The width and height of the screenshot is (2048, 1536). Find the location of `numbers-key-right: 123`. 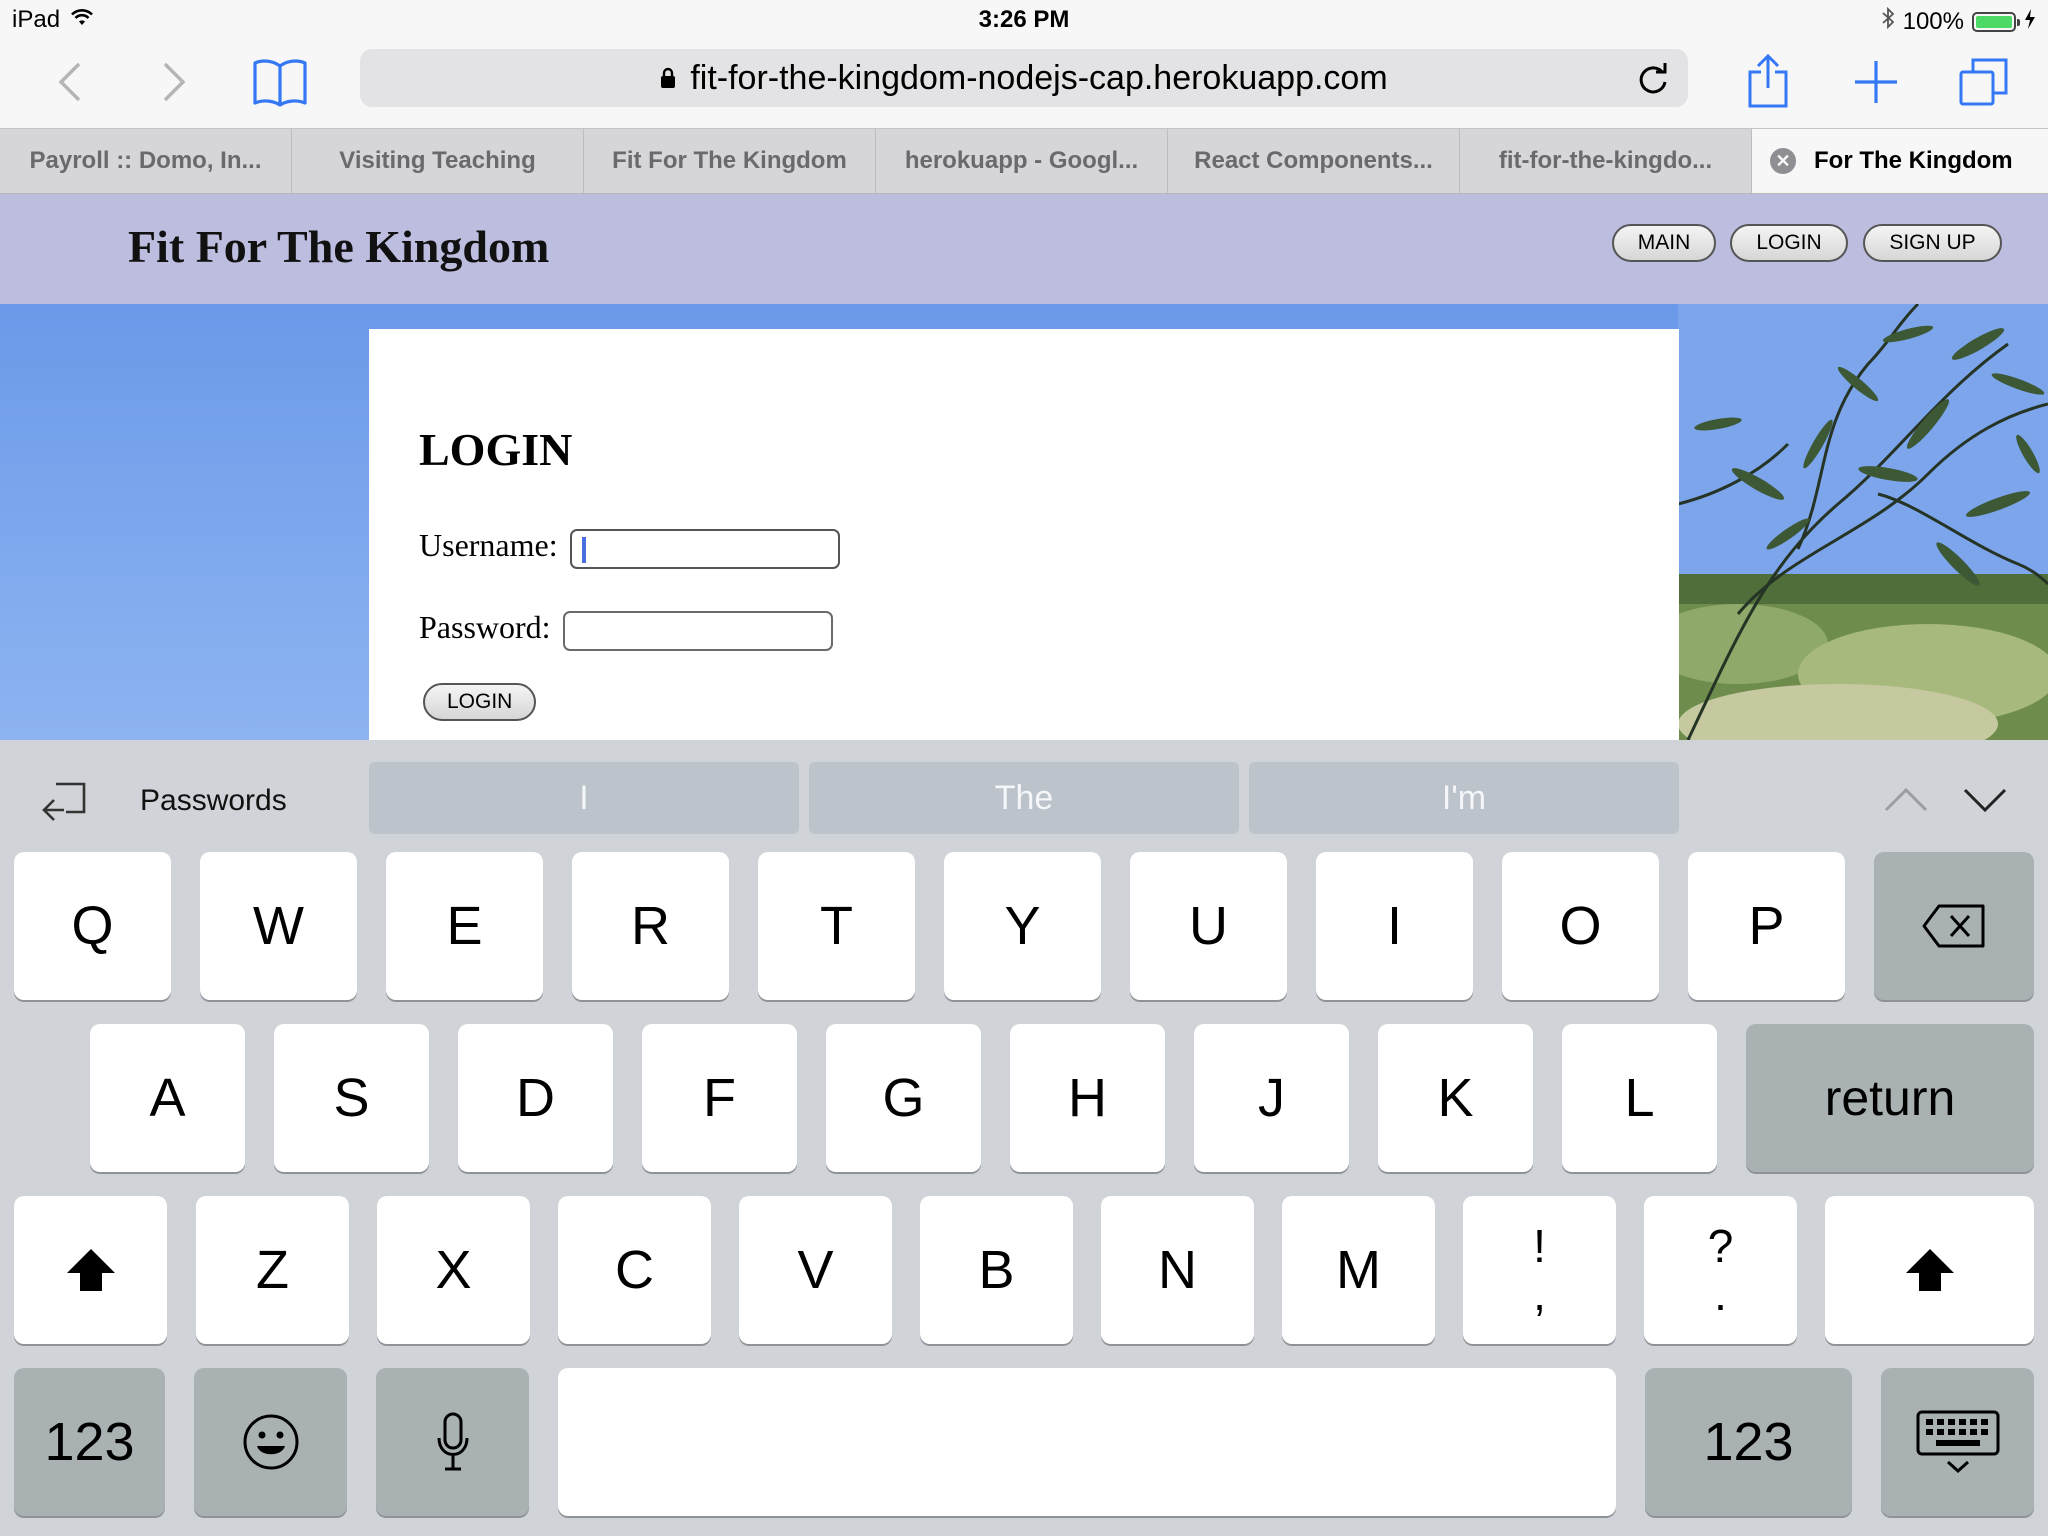

numbers-key-right: 123 is located at coordinates (1748, 1442).